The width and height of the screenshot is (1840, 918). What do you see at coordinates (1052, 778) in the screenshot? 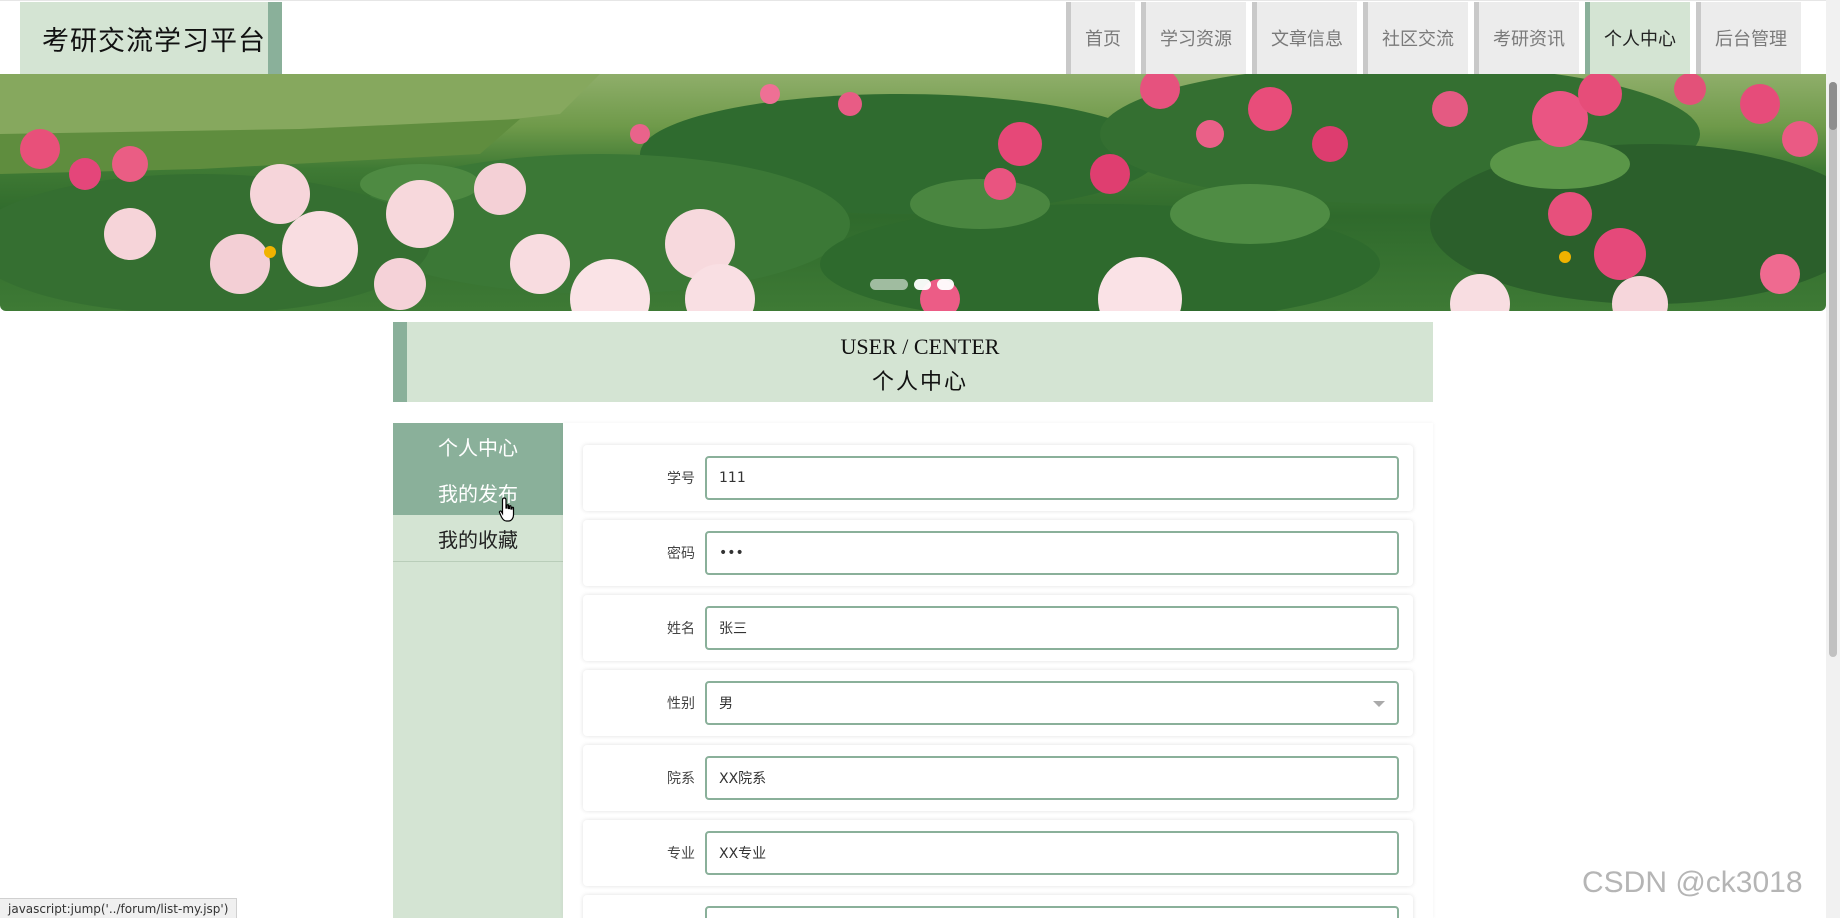
I see `department-input` at bounding box center [1052, 778].